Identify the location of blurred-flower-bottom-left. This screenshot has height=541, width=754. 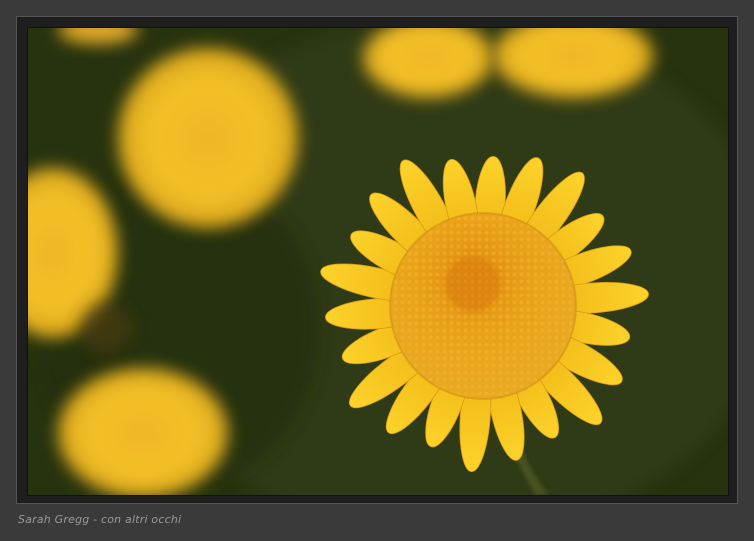
(143, 431).